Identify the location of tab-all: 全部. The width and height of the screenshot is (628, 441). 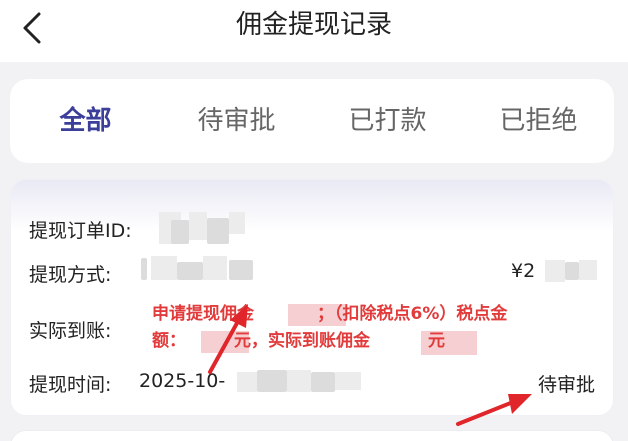
(85, 121).